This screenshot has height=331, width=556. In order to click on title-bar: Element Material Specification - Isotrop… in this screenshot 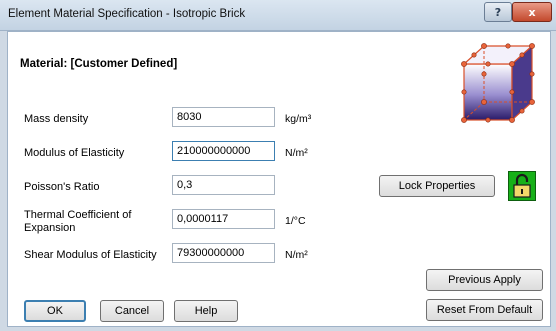, I will do `click(278, 15)`.